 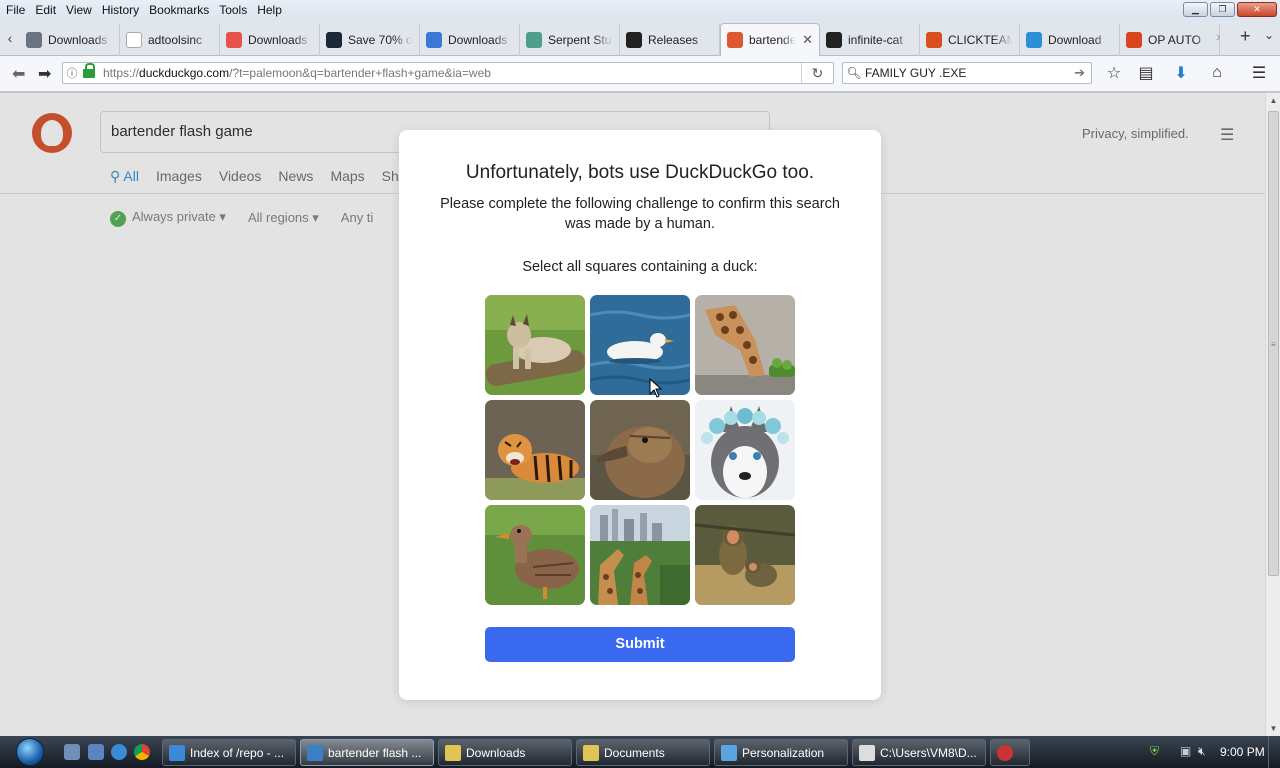 What do you see at coordinates (179, 10) in the screenshot?
I see `menu-bookmarks: Bookmarks` at bounding box center [179, 10].